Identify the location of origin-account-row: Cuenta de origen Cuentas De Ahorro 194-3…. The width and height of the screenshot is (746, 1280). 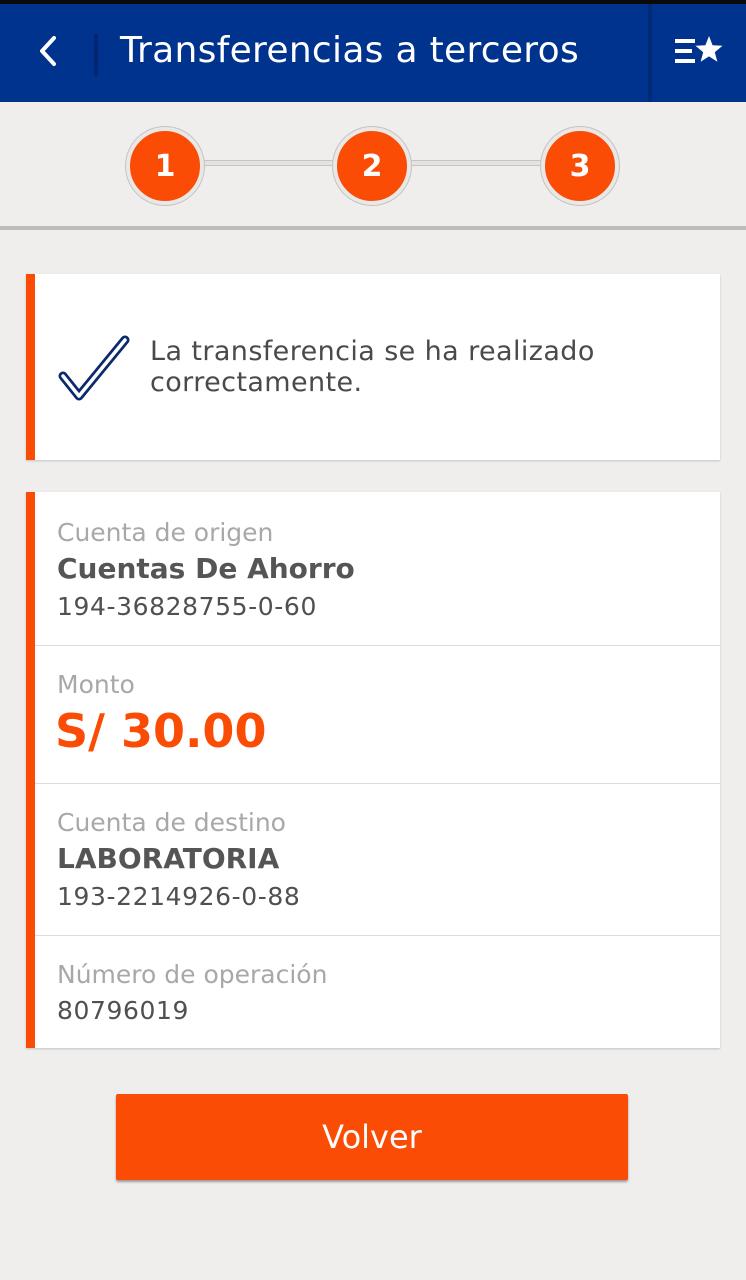
(377, 569).